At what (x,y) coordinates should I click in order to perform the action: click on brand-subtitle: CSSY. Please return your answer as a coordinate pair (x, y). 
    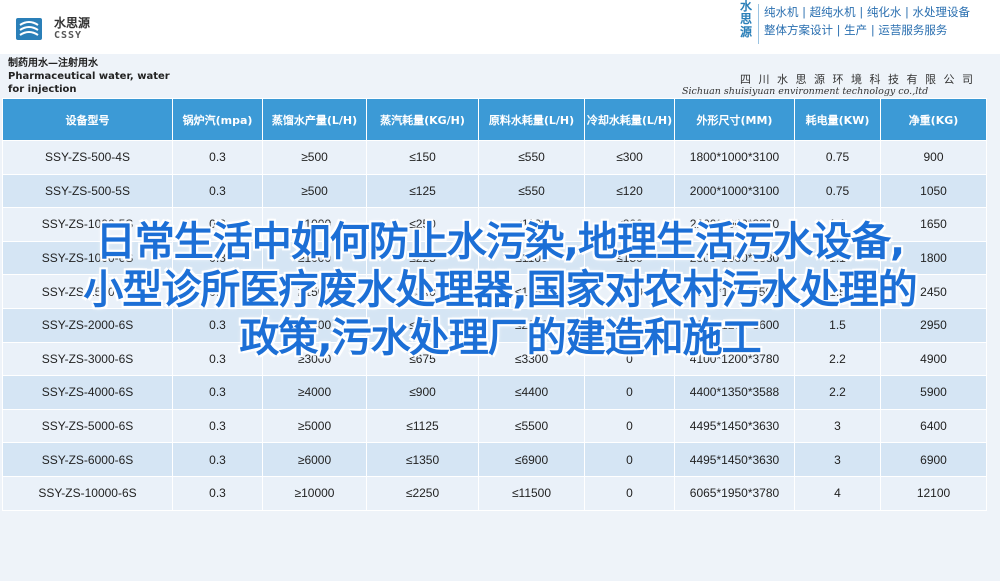
    Looking at the image, I should click on (68, 35).